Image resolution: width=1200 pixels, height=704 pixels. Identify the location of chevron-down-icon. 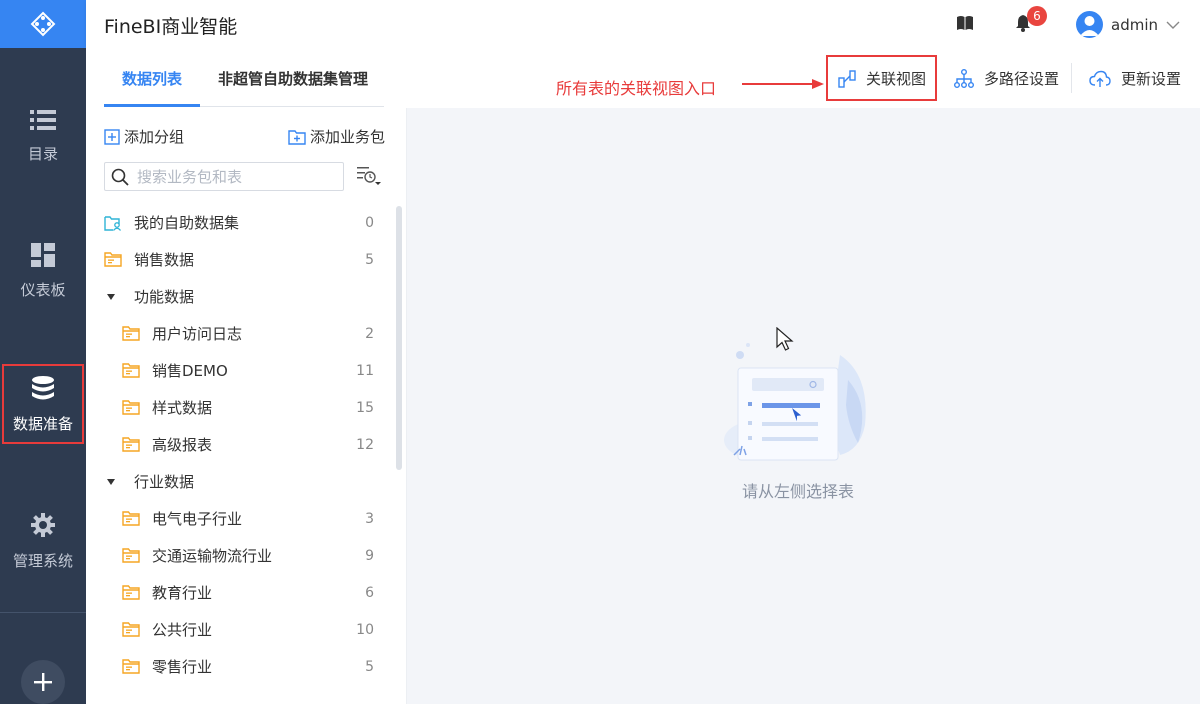
(1173, 25).